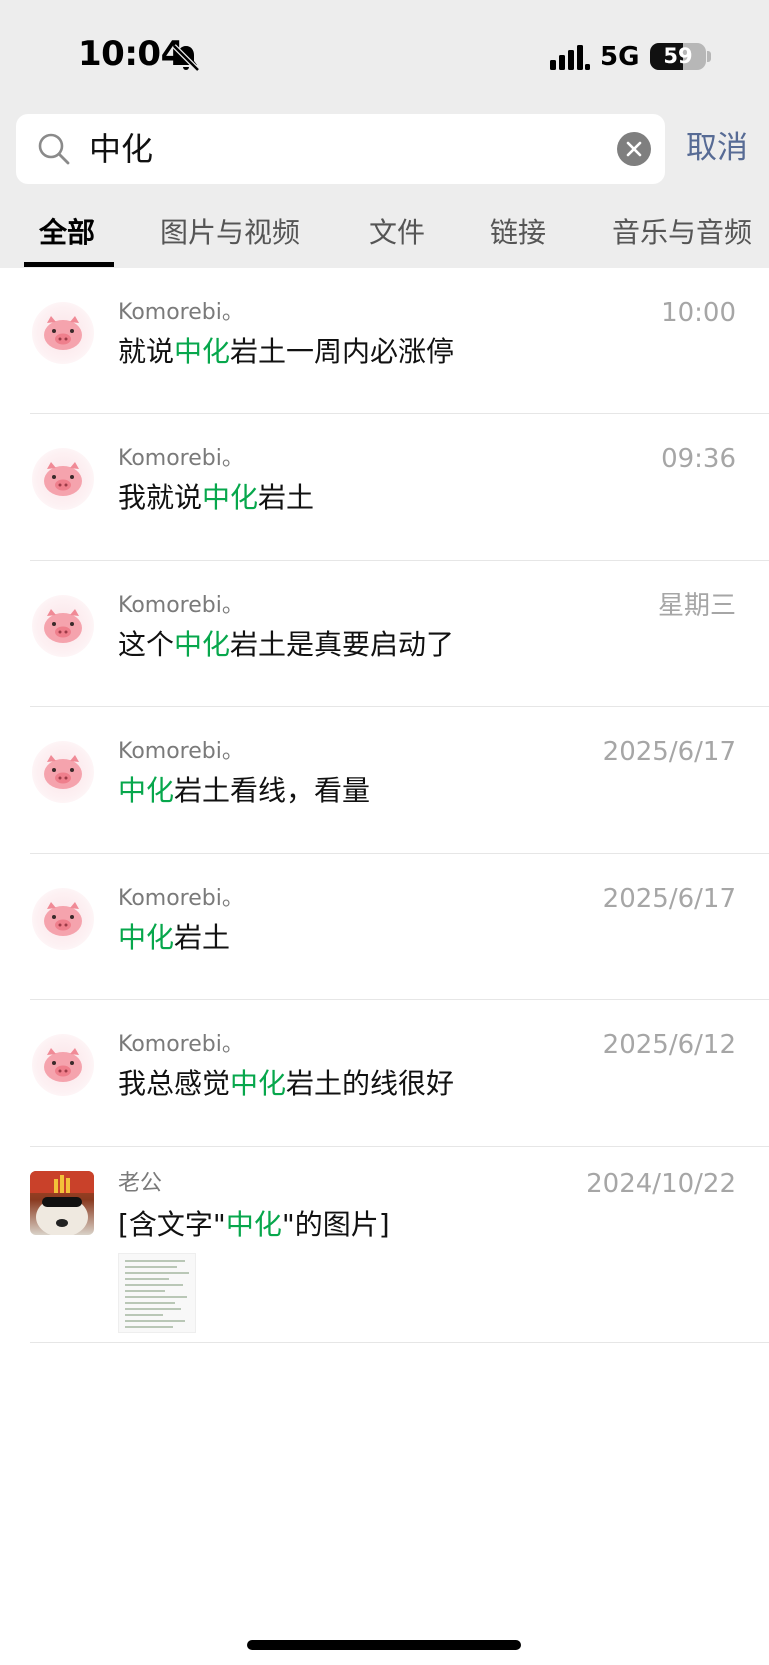 The image size is (769, 1665). I want to click on message-snippet: 我总感觉中化岩土的线很好, so click(286, 1084).